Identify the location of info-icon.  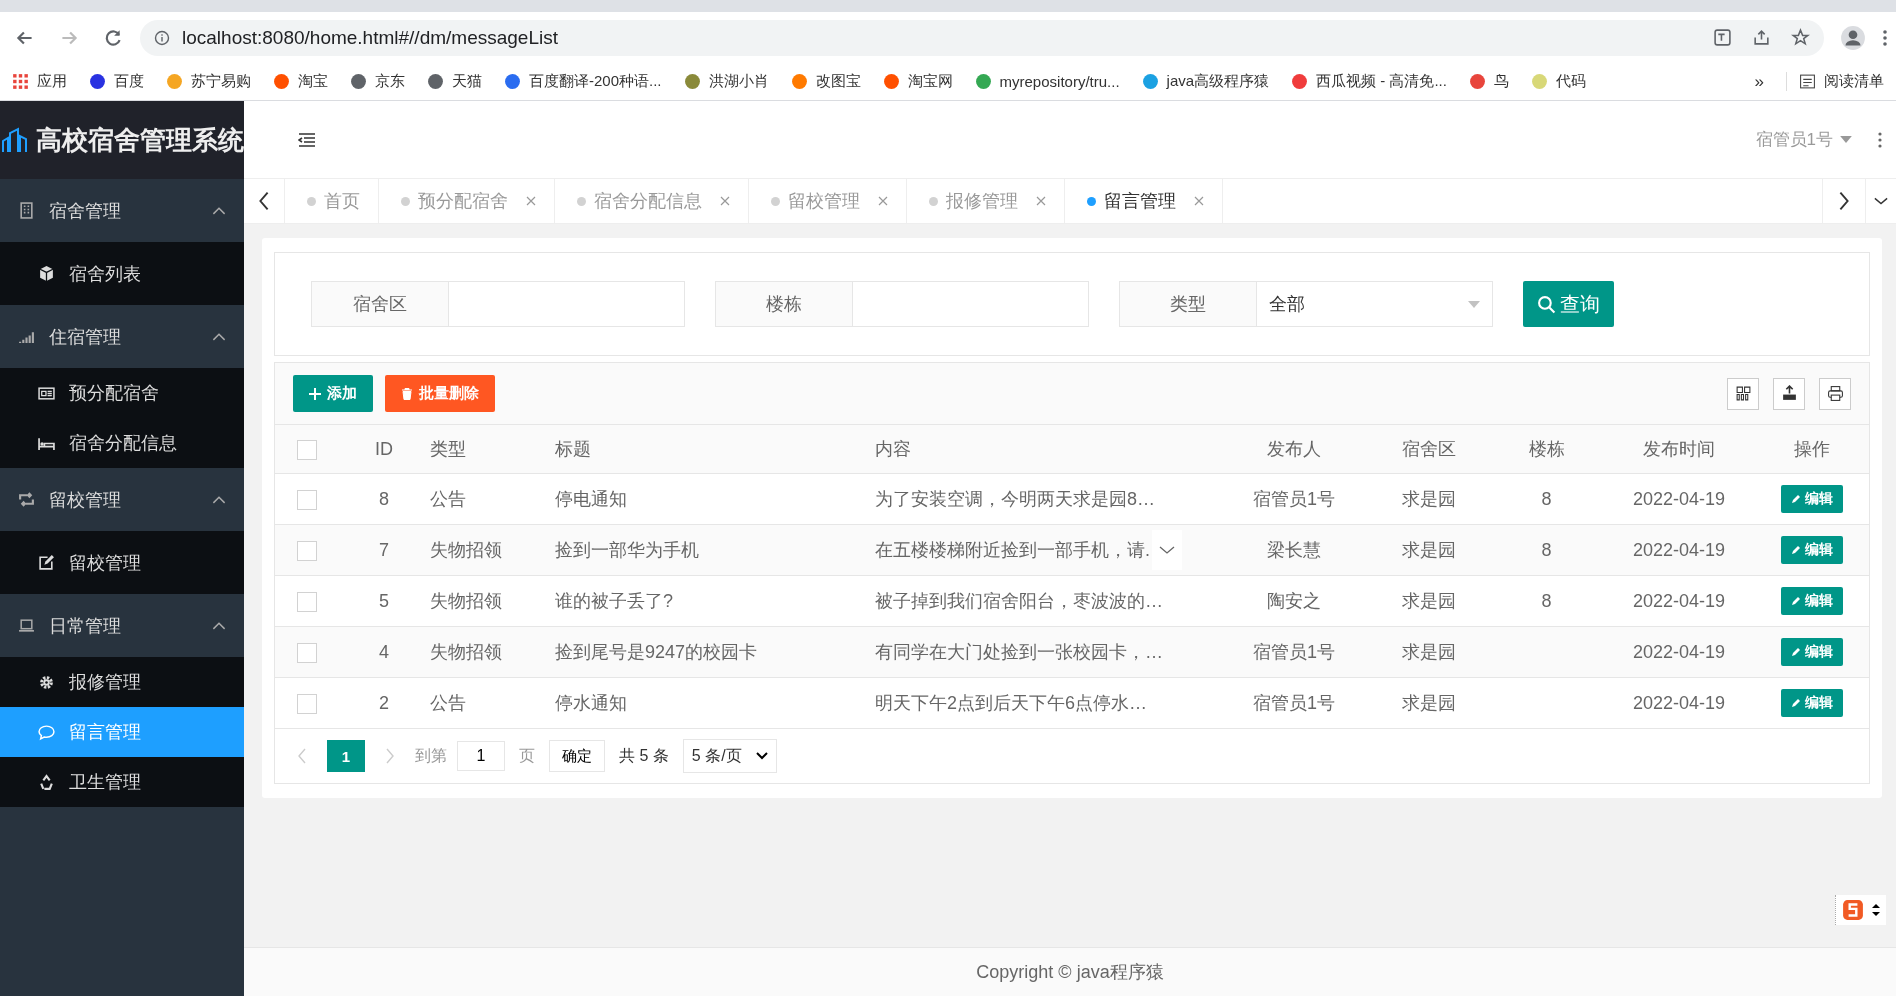
(162, 37).